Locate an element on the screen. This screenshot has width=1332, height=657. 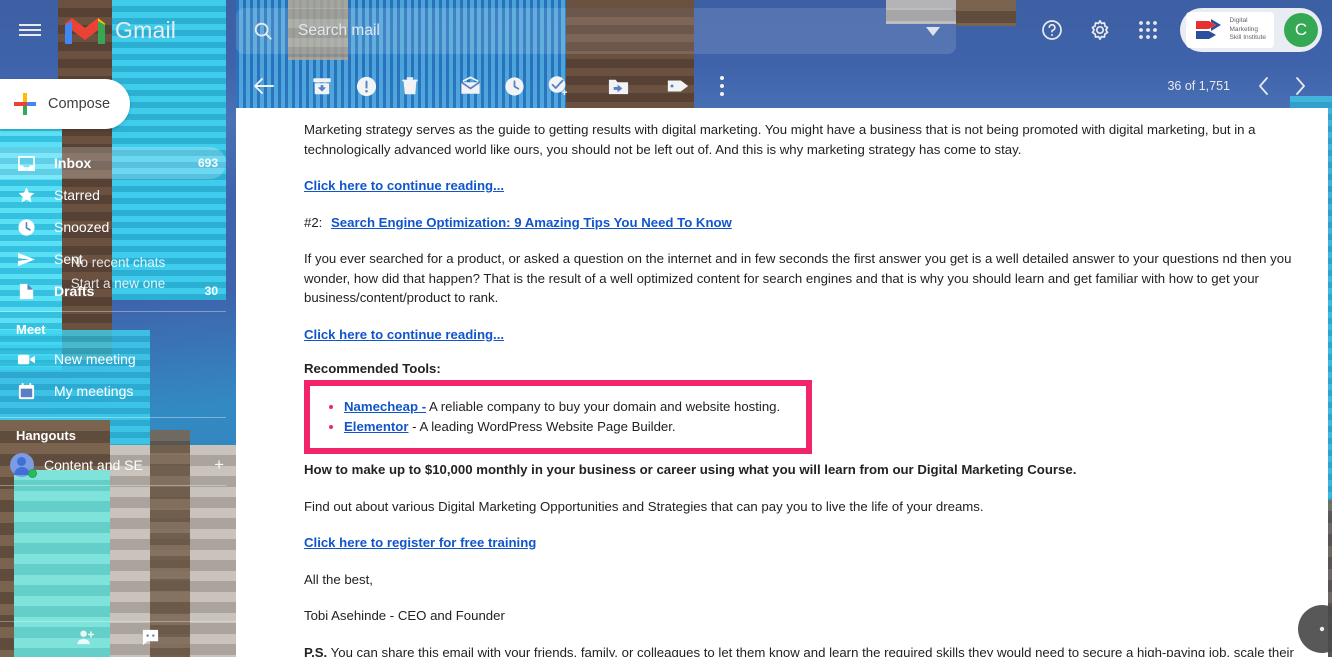
gmail-wordmark: Gmail is located at coordinates (146, 29).